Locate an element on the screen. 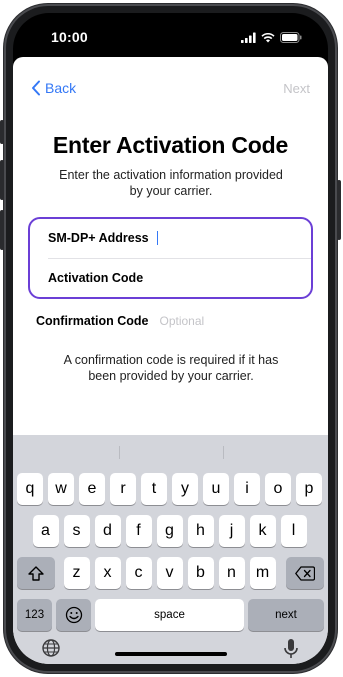 The width and height of the screenshot is (343, 677). shift-key is located at coordinates (36, 573).